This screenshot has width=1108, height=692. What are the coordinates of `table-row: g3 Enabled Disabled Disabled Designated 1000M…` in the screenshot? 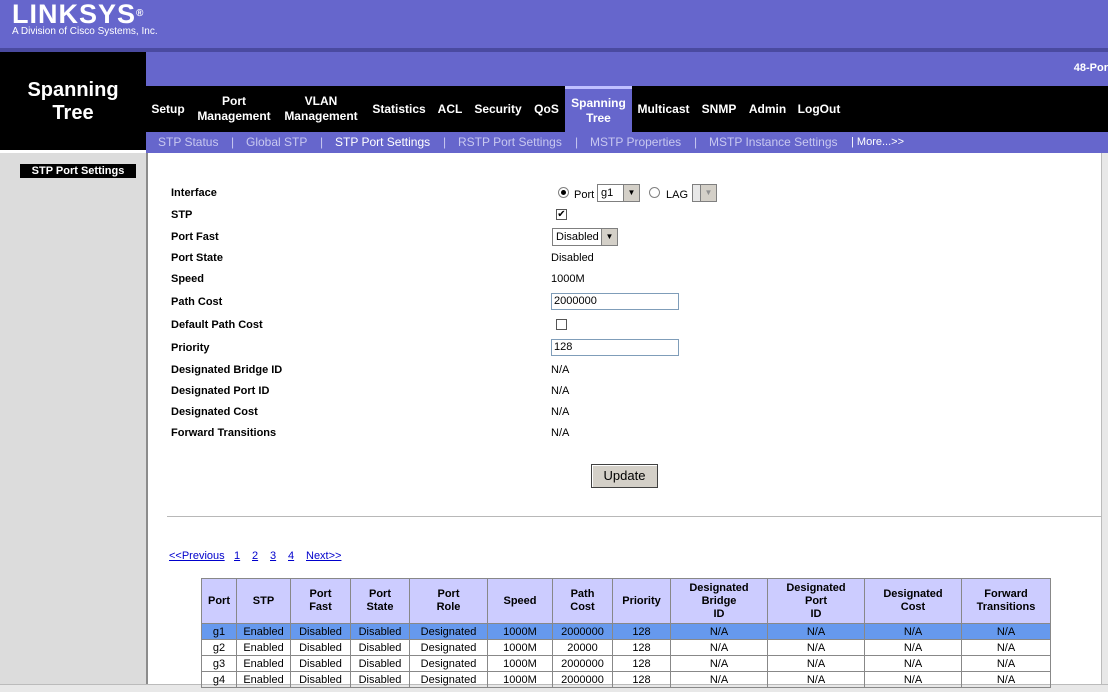 It's located at (626, 663).